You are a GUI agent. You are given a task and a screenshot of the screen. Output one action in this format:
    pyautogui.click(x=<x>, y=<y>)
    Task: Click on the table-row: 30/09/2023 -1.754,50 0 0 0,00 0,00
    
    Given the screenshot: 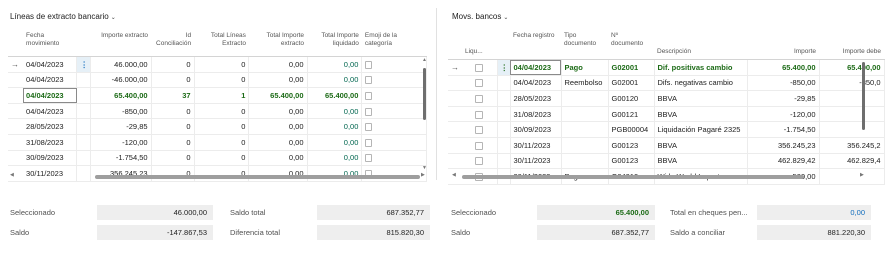 What is the action you would take?
    pyautogui.click(x=217, y=158)
    